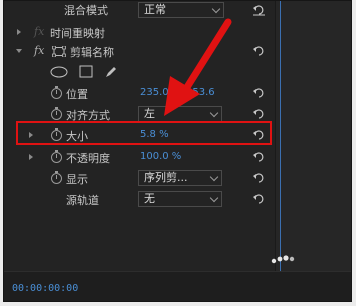  I want to click on opacity-label: 不透明度, so click(88, 158).